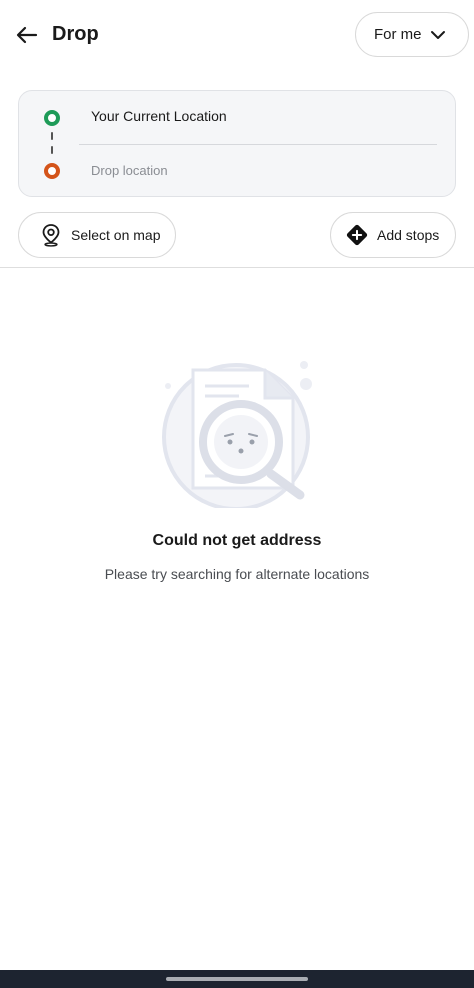 Image resolution: width=474 pixels, height=988 pixels. I want to click on for-me-label: For me, so click(398, 34).